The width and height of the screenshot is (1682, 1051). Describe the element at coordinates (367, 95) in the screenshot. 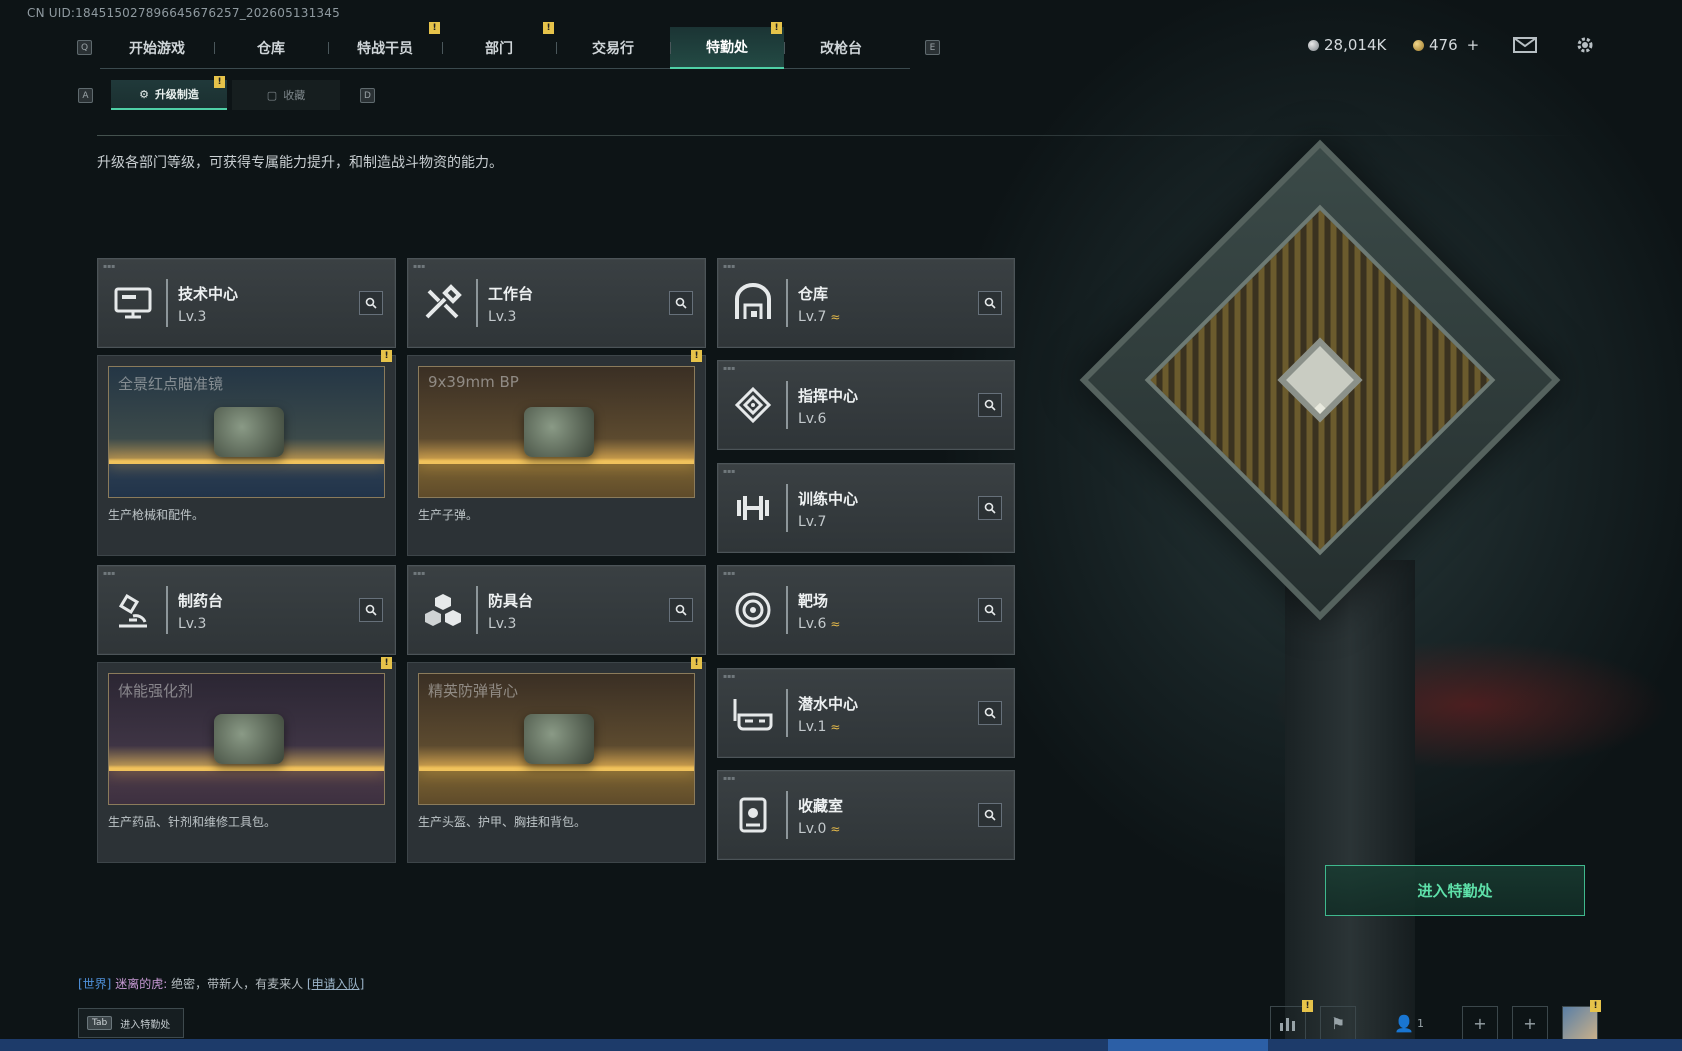

I see `subtab-next-key: D` at that location.